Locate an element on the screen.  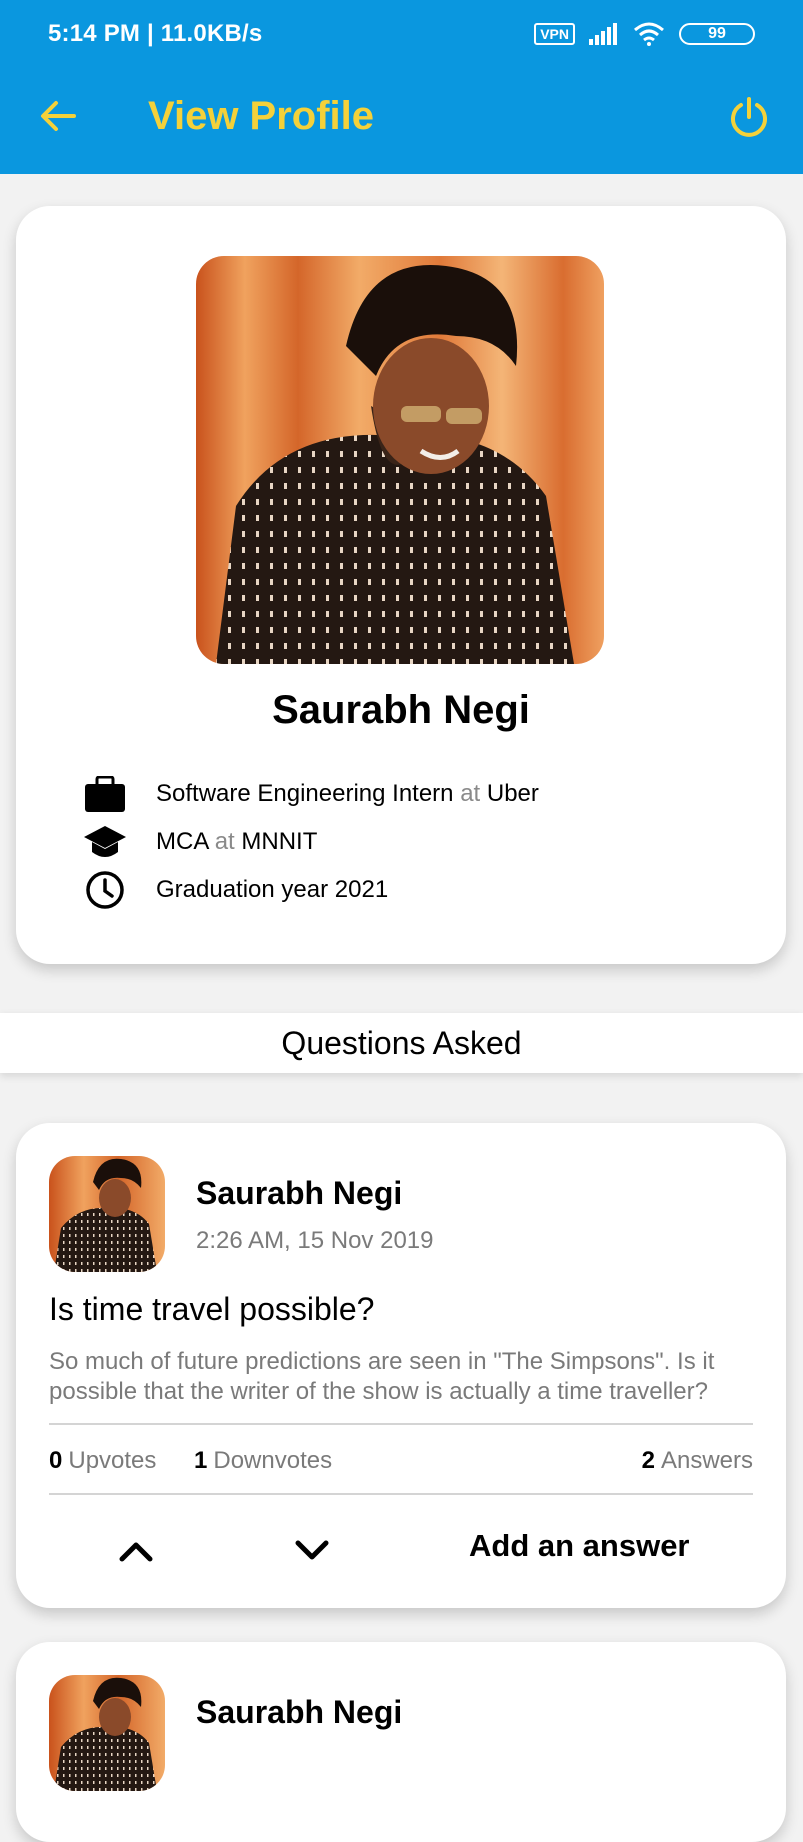
profile-name: Saurabh Negi is located at coordinates (401, 710).